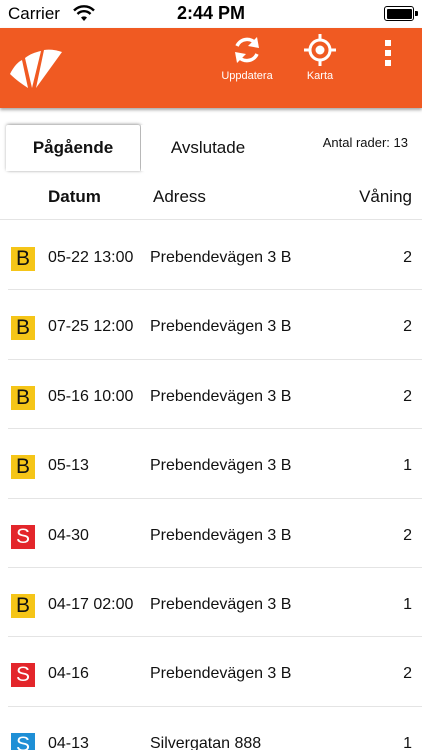 The height and width of the screenshot is (750, 422). What do you see at coordinates (401, 13) in the screenshot?
I see `battery-icon` at bounding box center [401, 13].